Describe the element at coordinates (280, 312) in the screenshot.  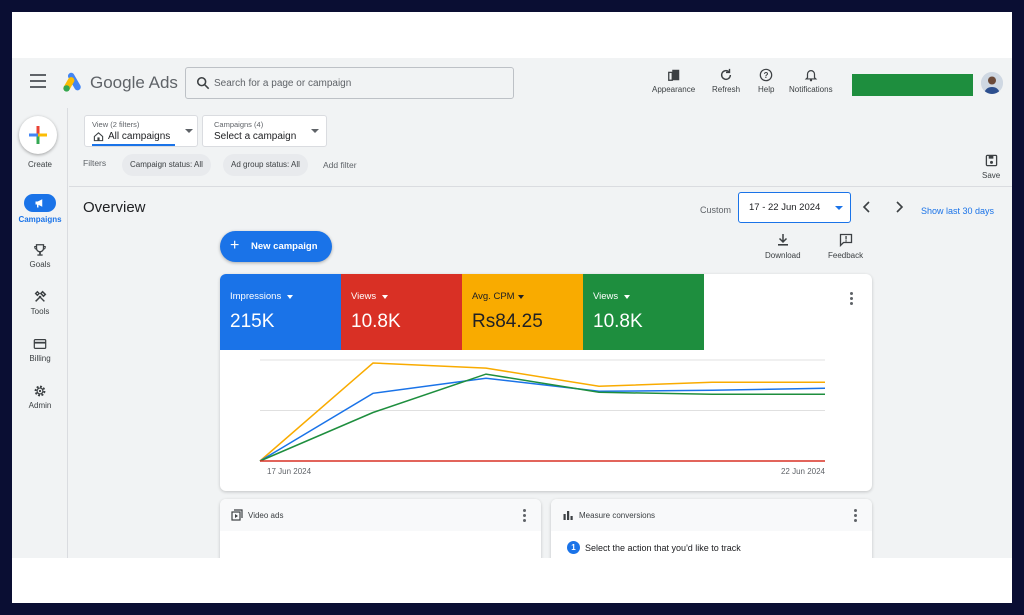
I see `metric-impressions: Impressions 215K` at that location.